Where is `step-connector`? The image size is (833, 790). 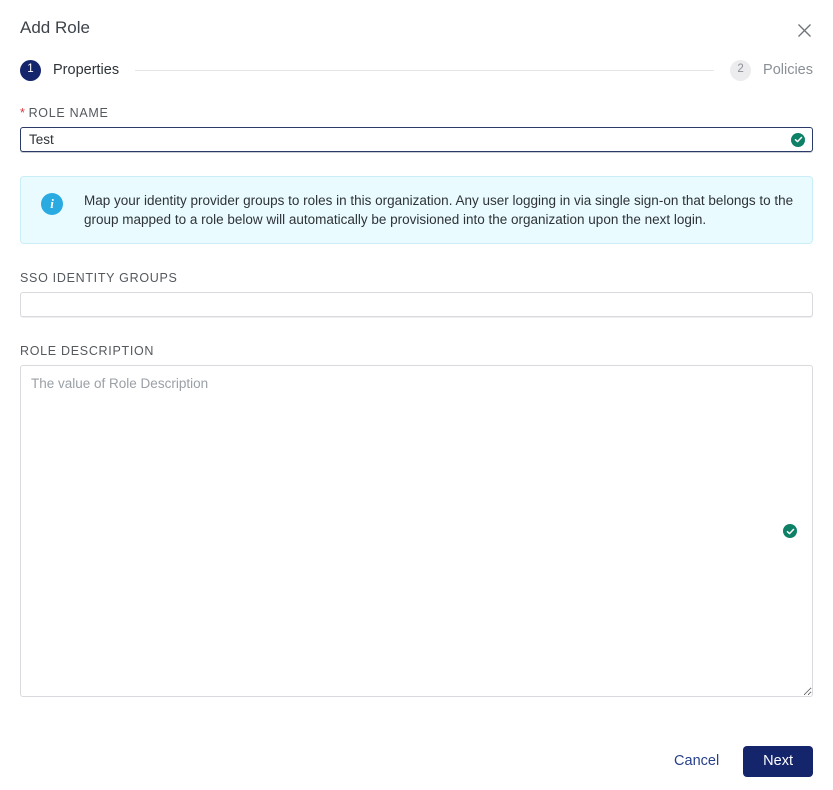
step-connector is located at coordinates (425, 70).